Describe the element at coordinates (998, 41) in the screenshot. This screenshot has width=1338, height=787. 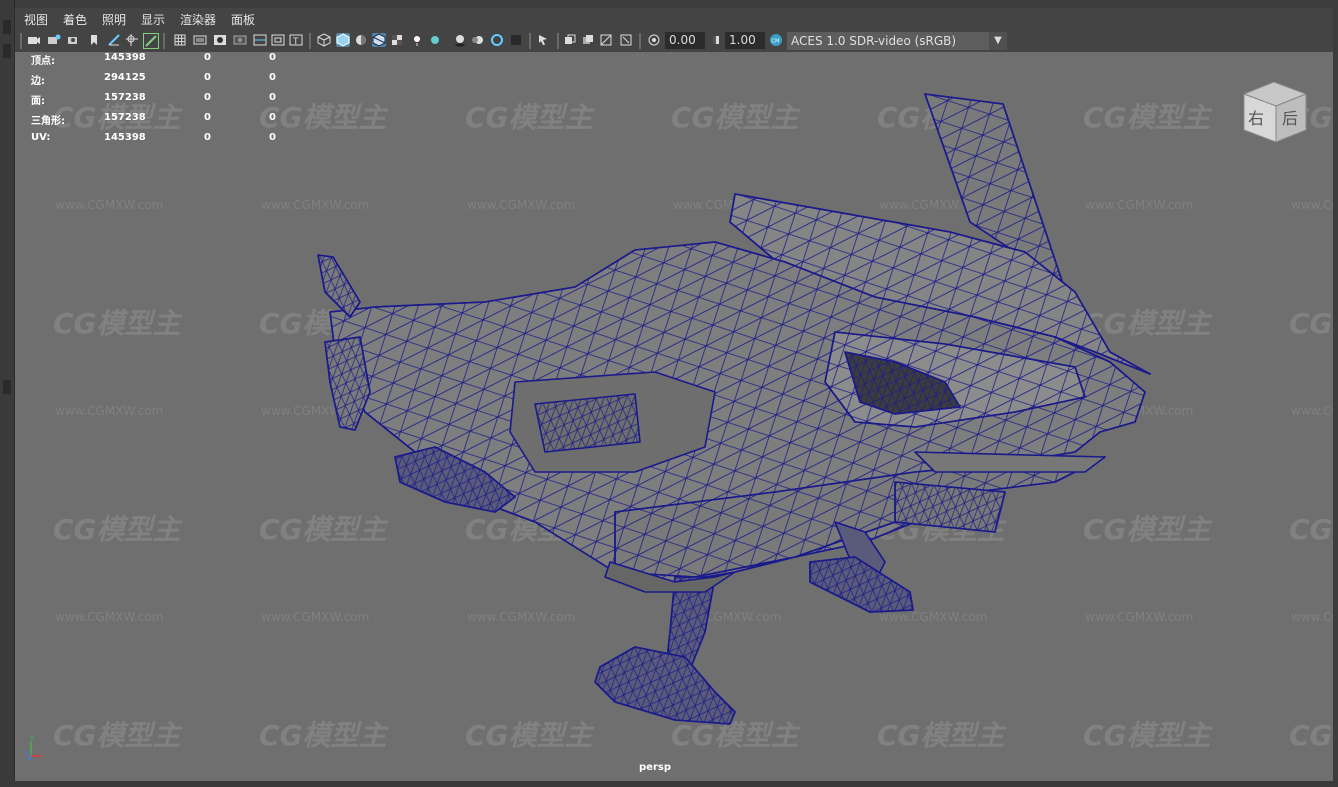
I see `chevron-down-icon: ▼` at that location.